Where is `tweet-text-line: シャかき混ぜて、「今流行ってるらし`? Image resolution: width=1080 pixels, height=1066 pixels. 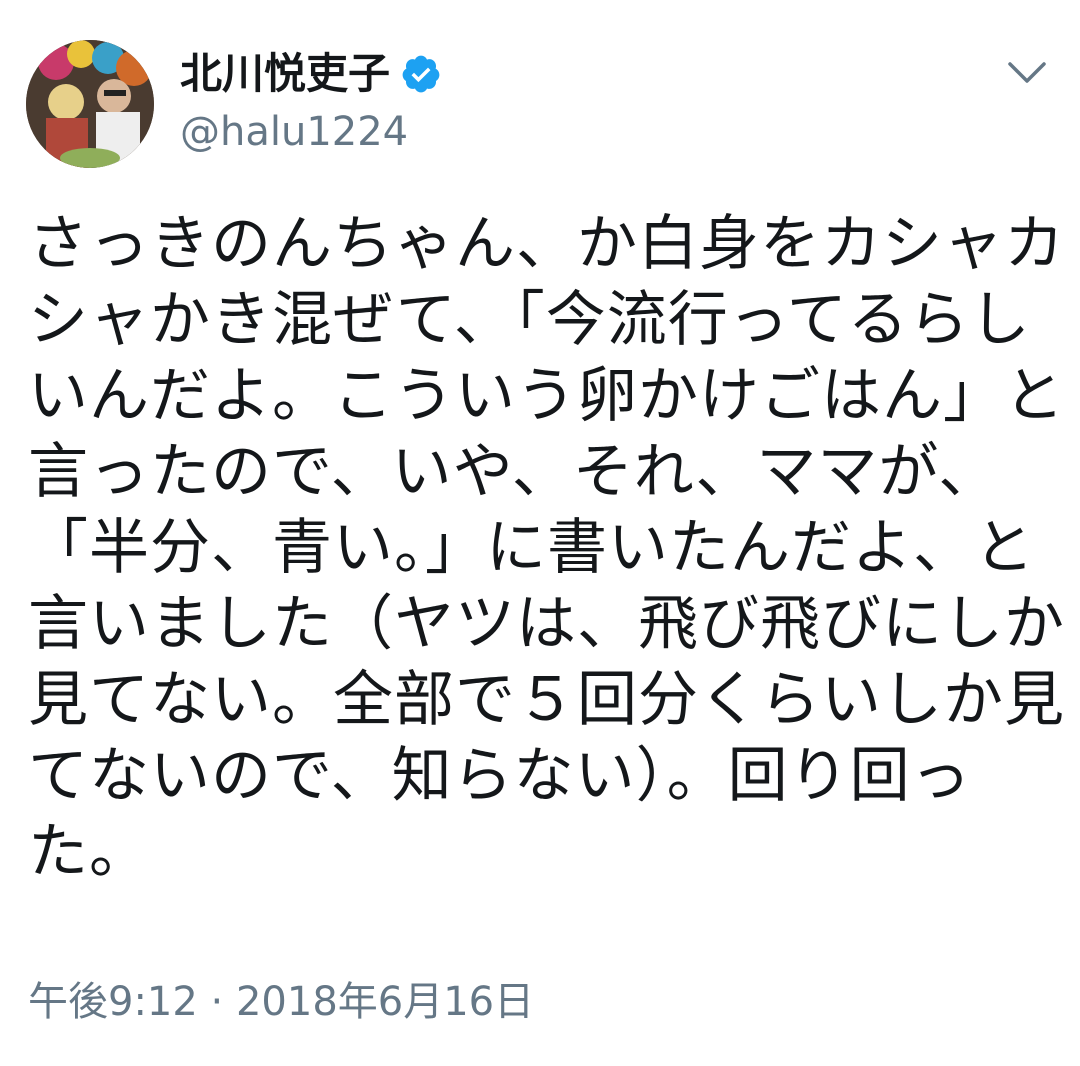 tweet-text-line: シャかき混ぜて、「今流行ってるらし is located at coordinates (529, 320).